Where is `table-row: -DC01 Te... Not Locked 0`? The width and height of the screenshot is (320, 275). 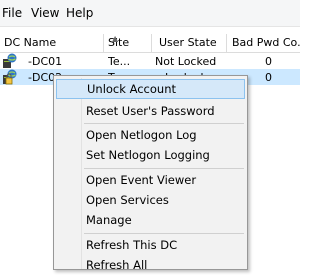
table-row: -DC01 Te... Not Locked 0 is located at coordinates (150, 61).